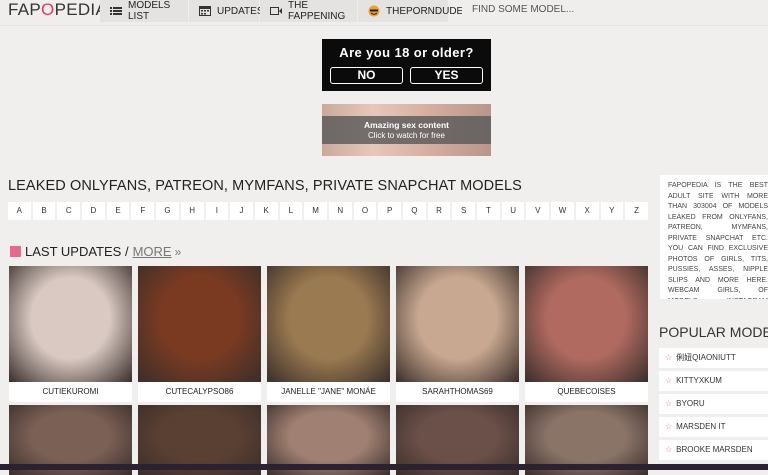 The height and width of the screenshot is (475, 768). What do you see at coordinates (690, 403) in the screenshot?
I see `popular-model-name: BYORU` at bounding box center [690, 403].